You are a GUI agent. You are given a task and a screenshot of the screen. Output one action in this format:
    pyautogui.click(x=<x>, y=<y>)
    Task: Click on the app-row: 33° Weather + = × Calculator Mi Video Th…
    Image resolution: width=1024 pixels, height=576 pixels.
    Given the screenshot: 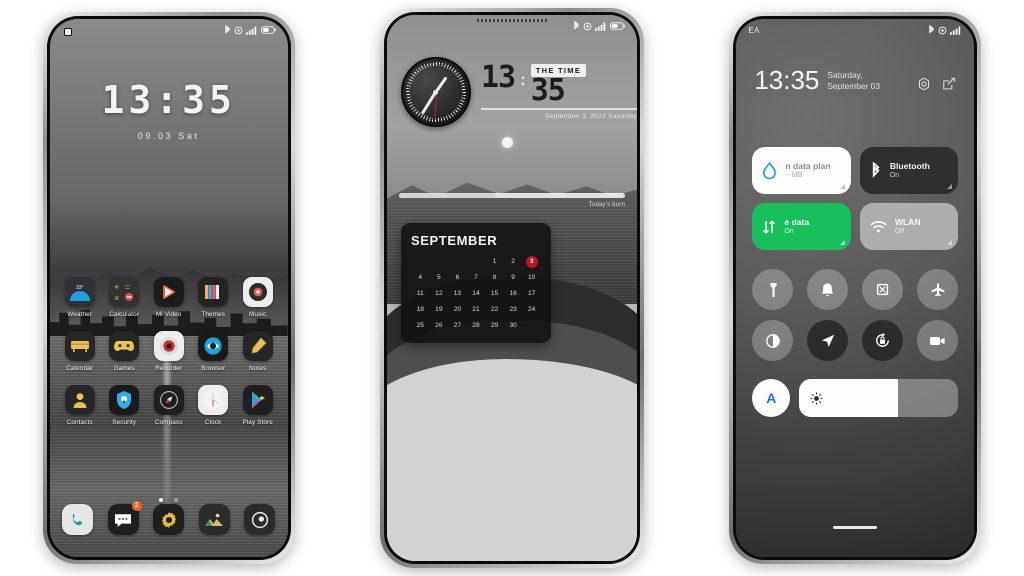 What is the action you would take?
    pyautogui.click(x=169, y=297)
    